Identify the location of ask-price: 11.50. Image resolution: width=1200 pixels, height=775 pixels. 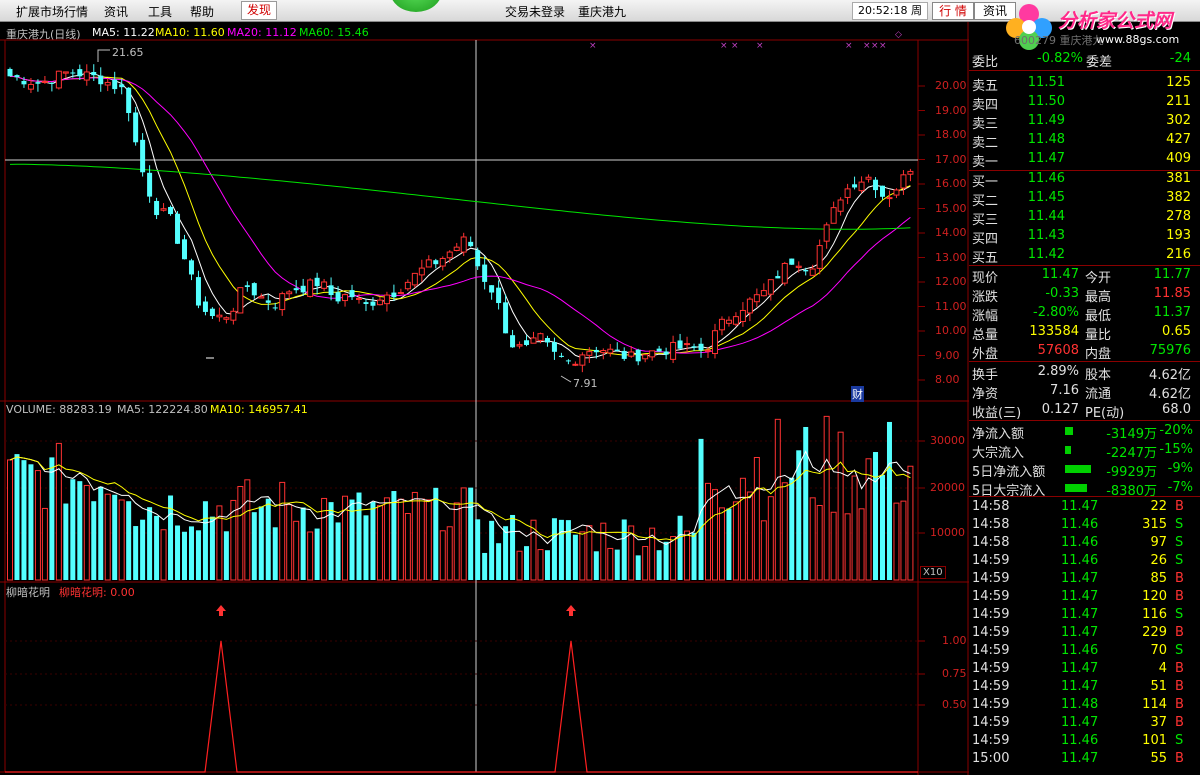
(1046, 101).